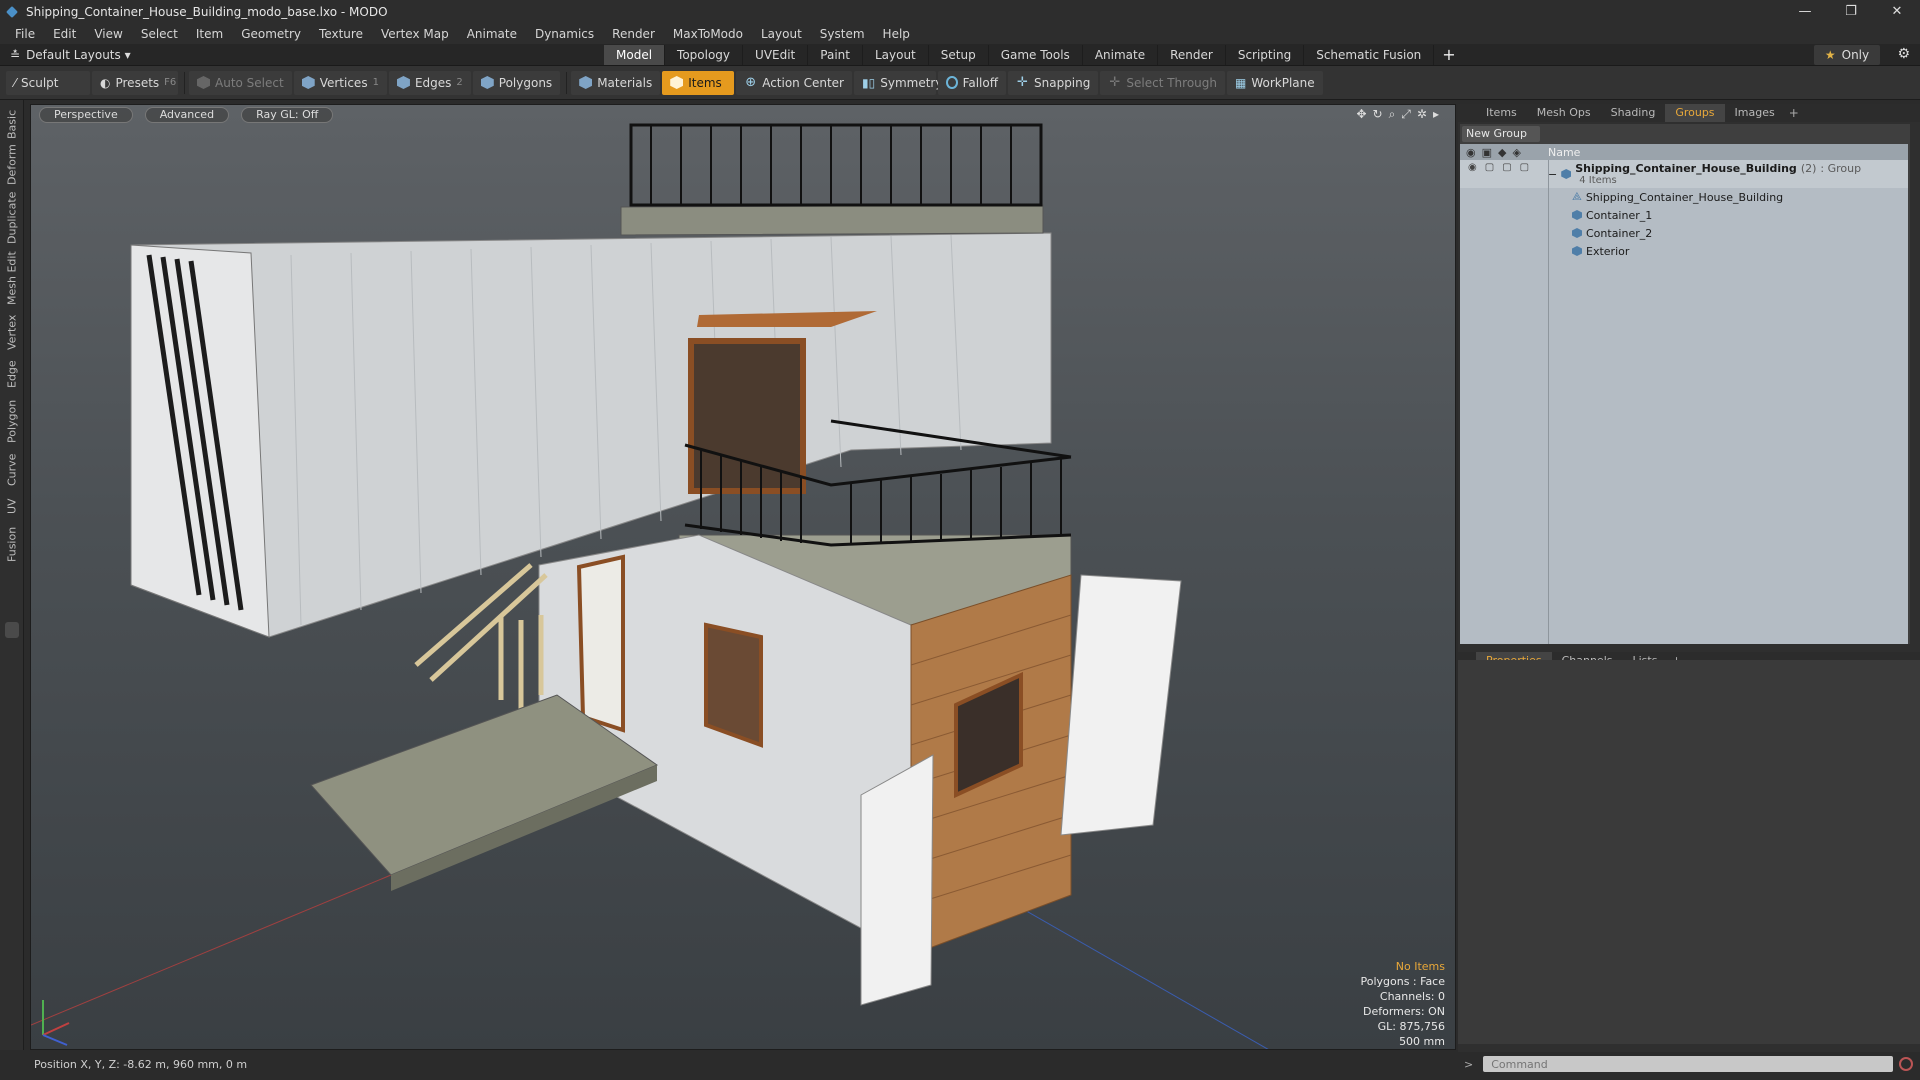  I want to click on settings-icon: ✲, so click(1422, 114).